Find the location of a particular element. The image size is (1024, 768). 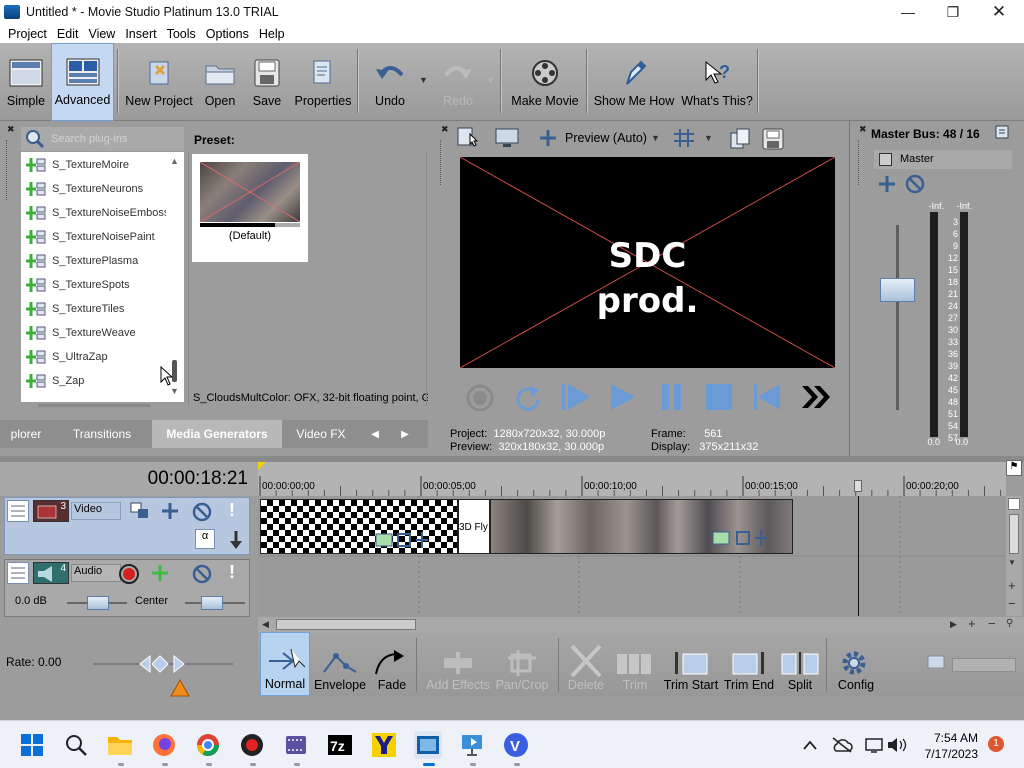

cloud-offline-icon is located at coordinates (842, 745).